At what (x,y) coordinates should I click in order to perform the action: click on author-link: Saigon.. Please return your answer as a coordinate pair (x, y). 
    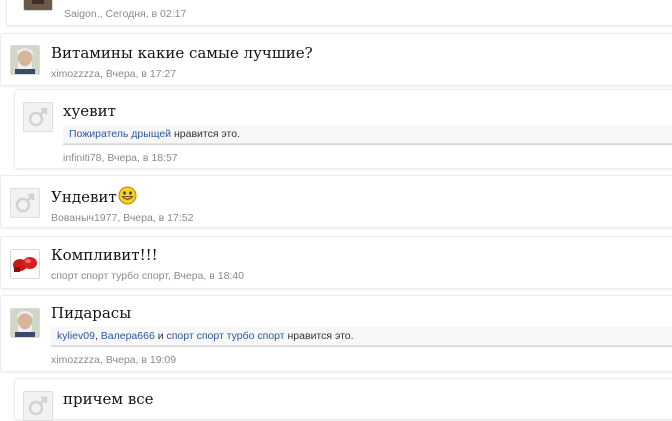
    Looking at the image, I should click on (82, 14).